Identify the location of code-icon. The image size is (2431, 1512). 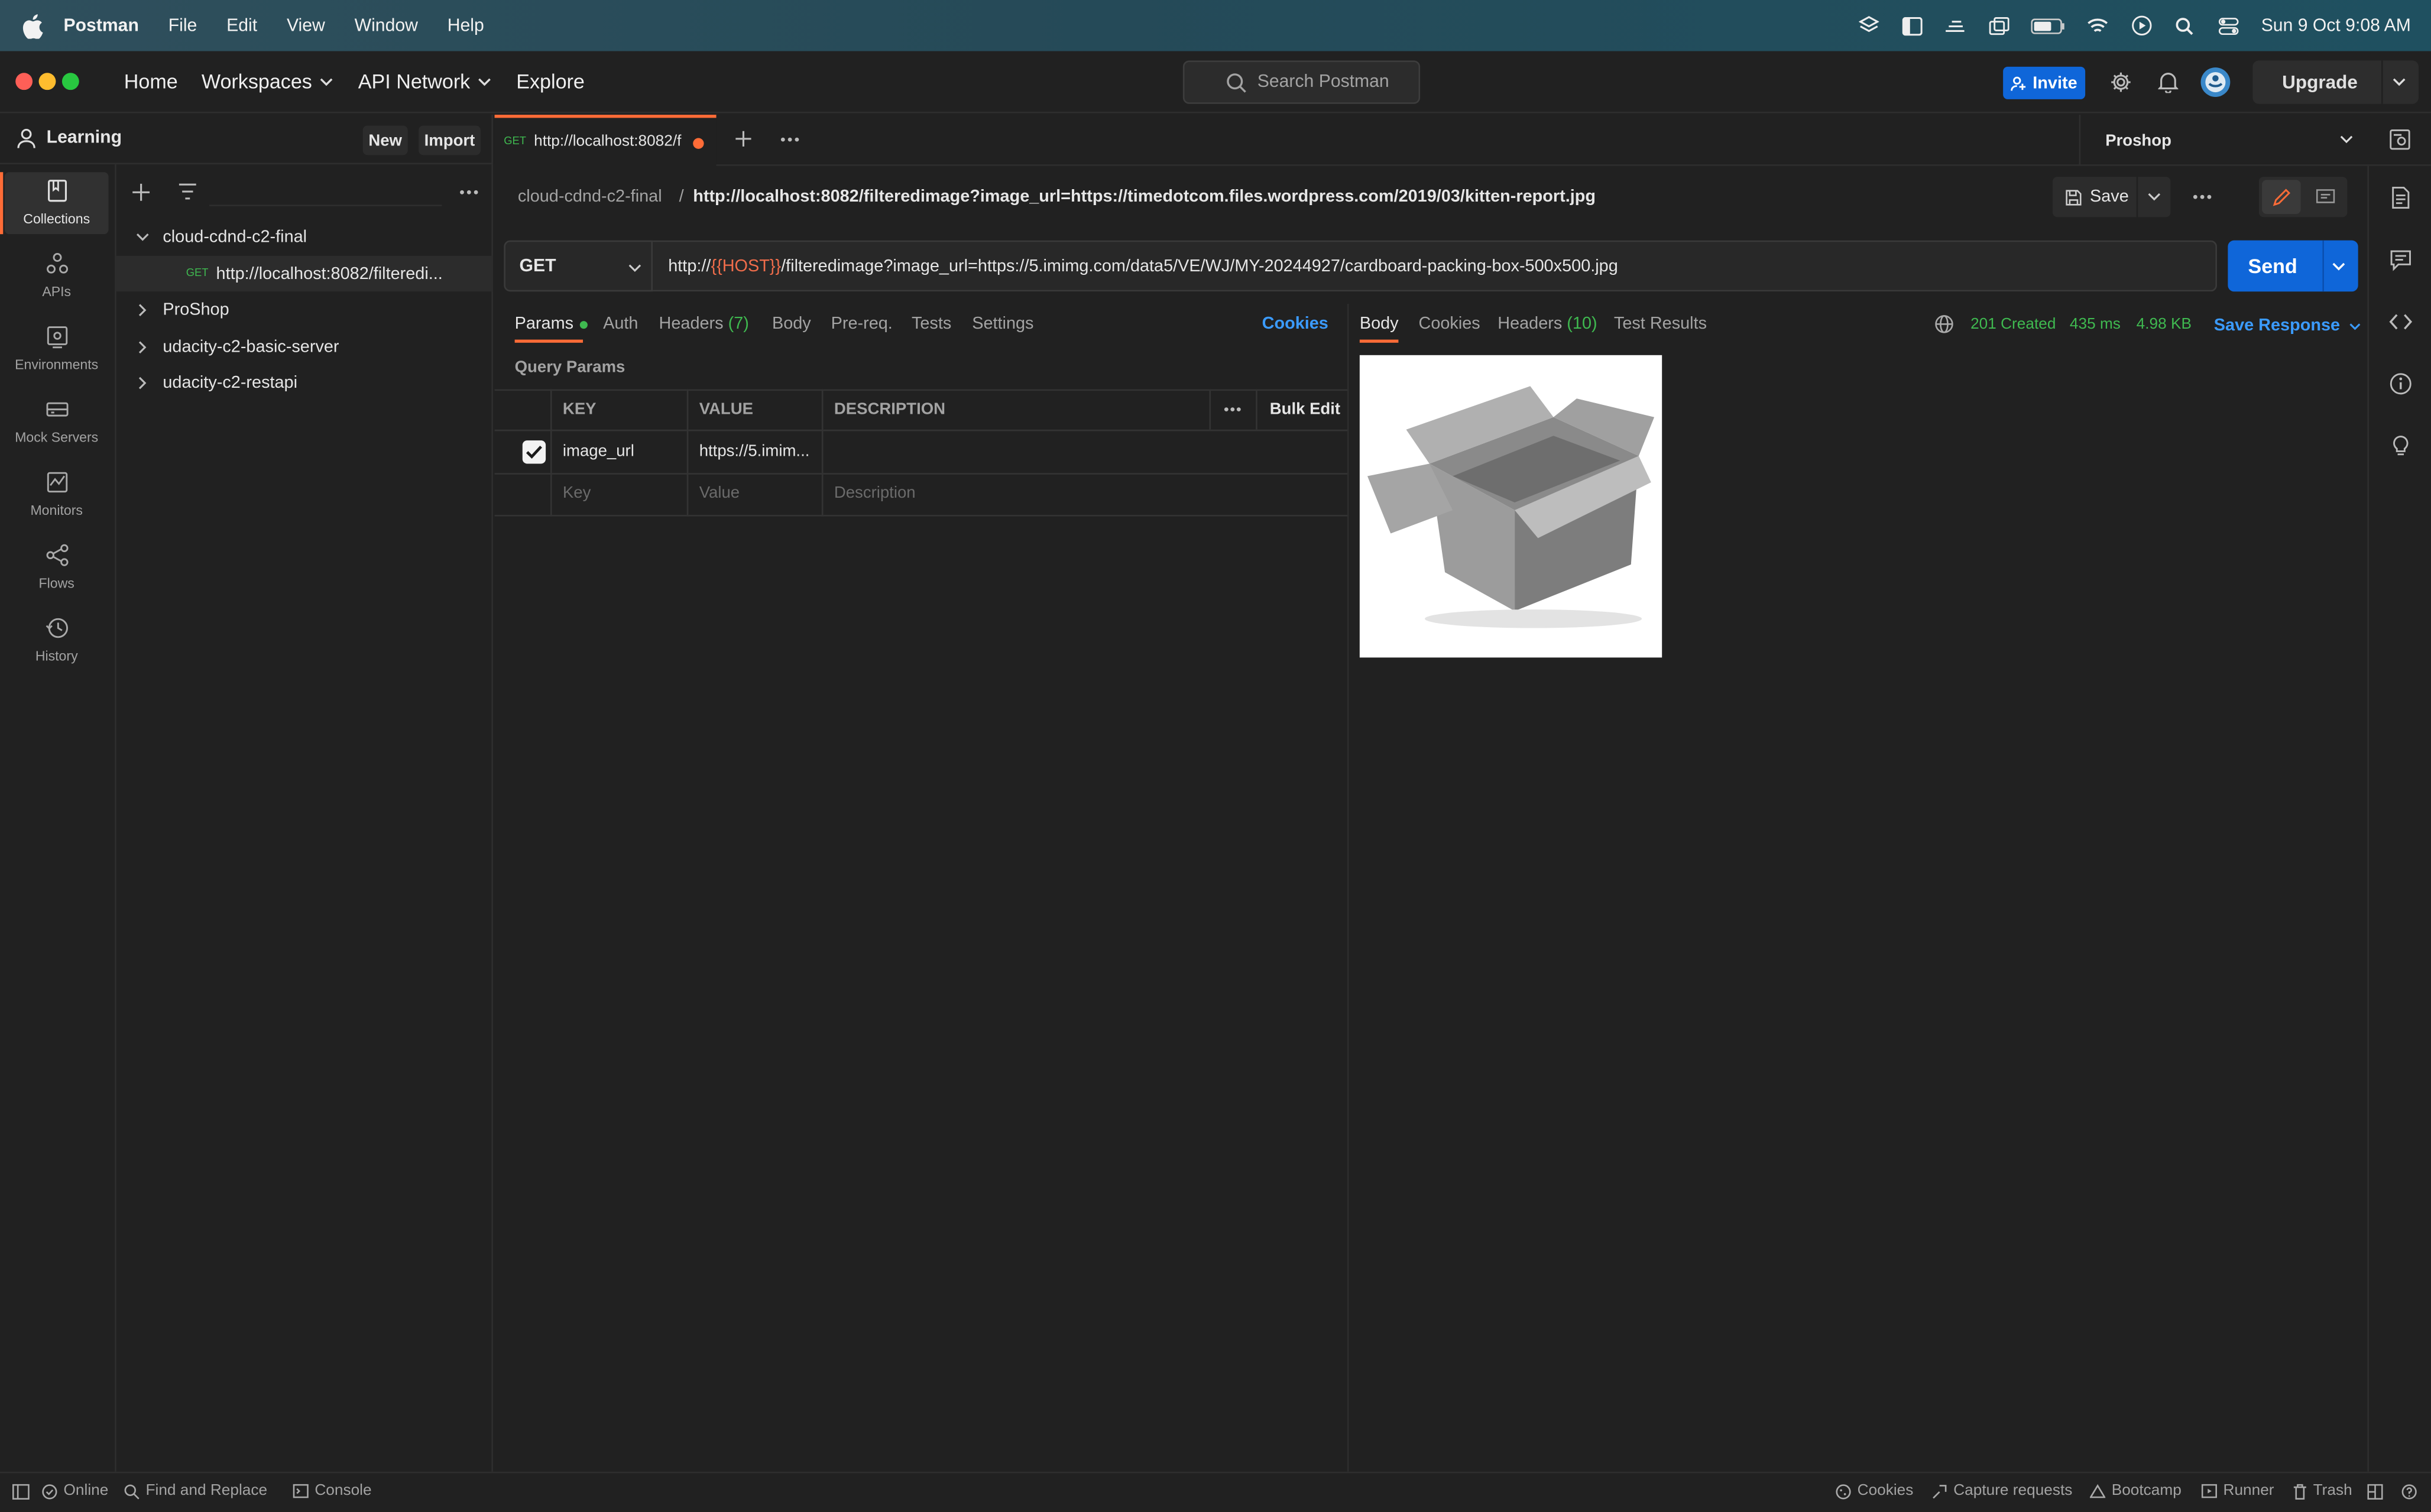
(2401, 321).